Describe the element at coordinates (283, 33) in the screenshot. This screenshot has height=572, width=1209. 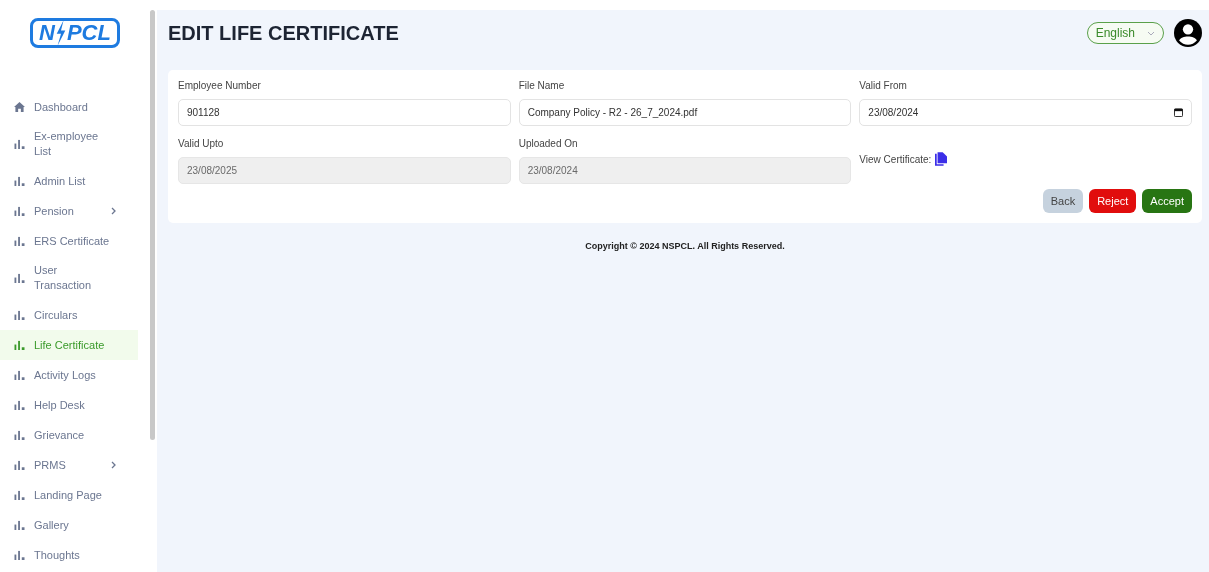
I see `page-title: EDIT LIFE CERTIFICATE` at that location.